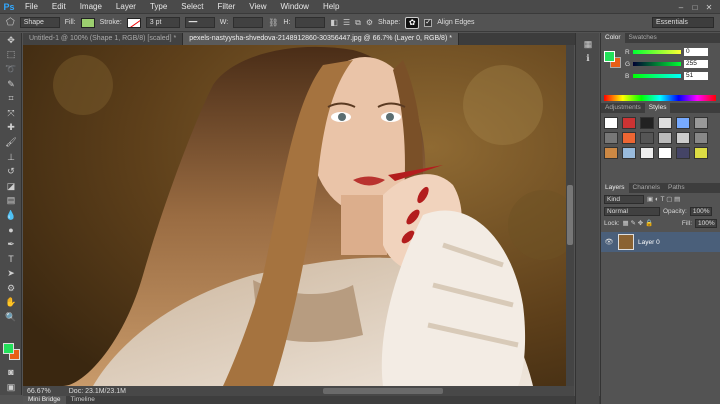  What do you see at coordinates (11, 215) in the screenshot?
I see `blur-tool-icon: 💧` at bounding box center [11, 215].